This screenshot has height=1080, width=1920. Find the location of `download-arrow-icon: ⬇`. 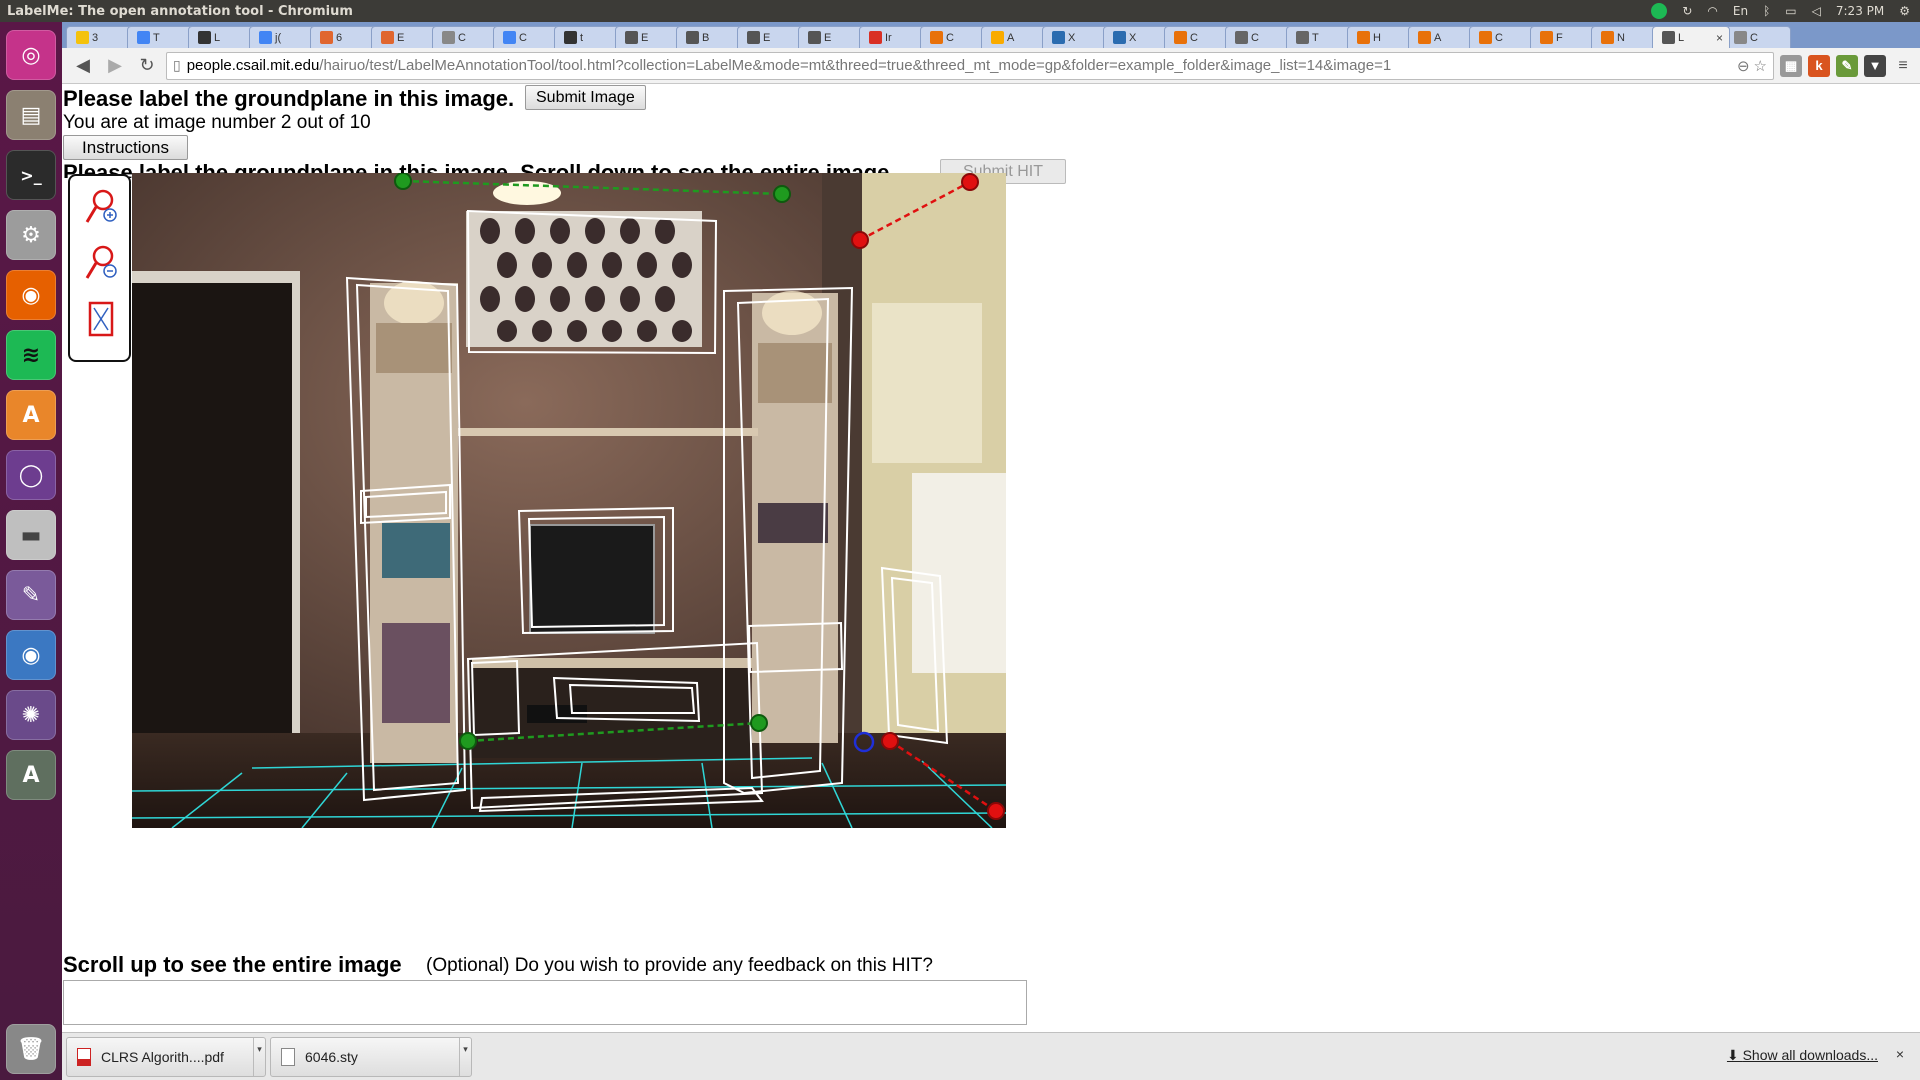

download-arrow-icon: ⬇ is located at coordinates (1734, 1055).